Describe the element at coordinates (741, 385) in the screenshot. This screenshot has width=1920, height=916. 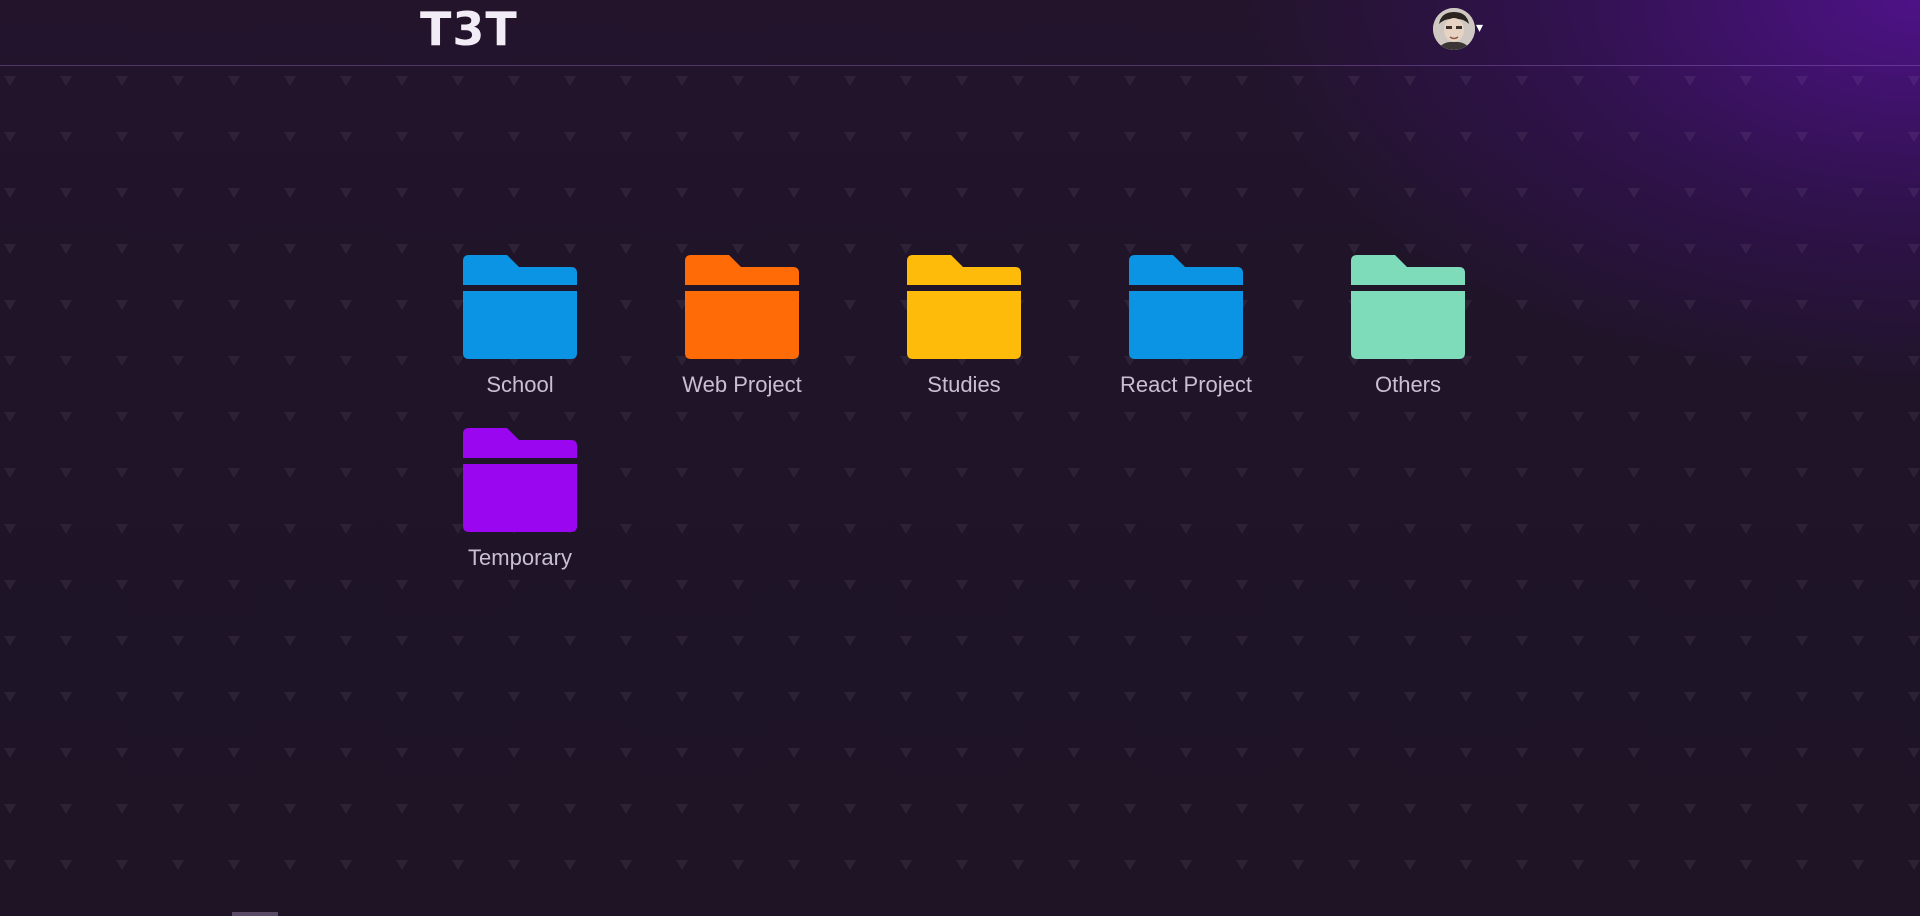
I see `folder-label: Web Project` at that location.